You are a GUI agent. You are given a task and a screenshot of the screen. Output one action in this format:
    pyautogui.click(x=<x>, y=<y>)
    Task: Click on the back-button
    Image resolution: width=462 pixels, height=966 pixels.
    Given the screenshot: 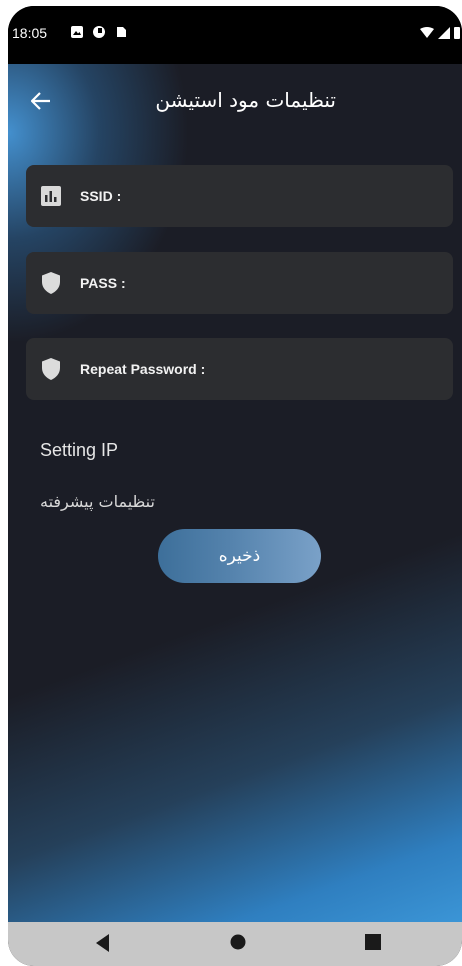 What is the action you would take?
    pyautogui.click(x=41, y=101)
    